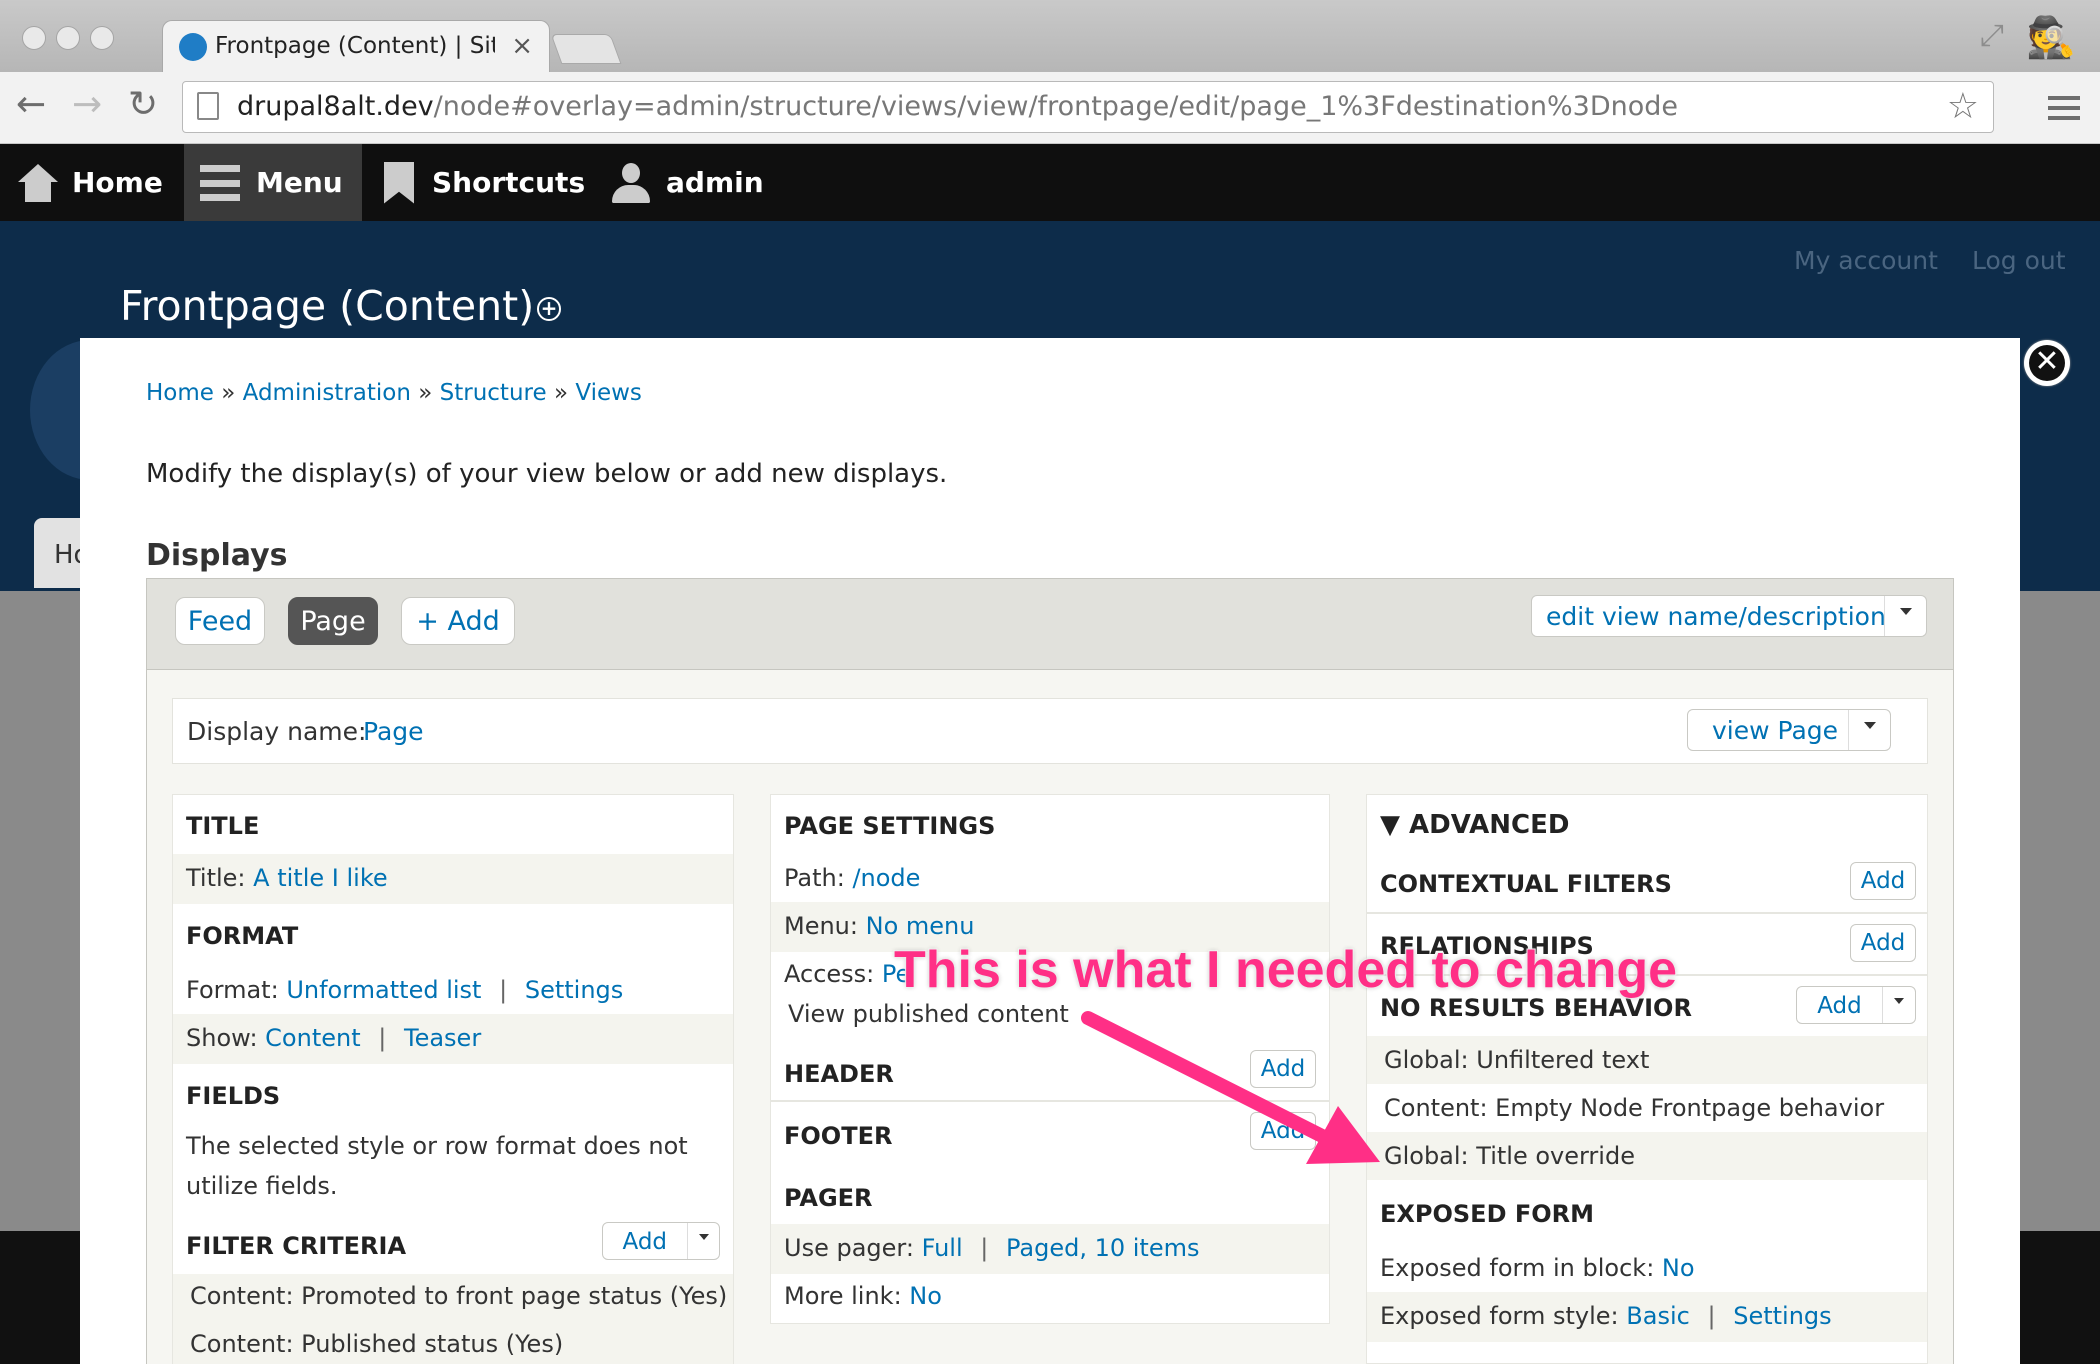 The height and width of the screenshot is (1364, 2100). I want to click on annotation-callout: This is what I needed to change, so click(1285, 970).